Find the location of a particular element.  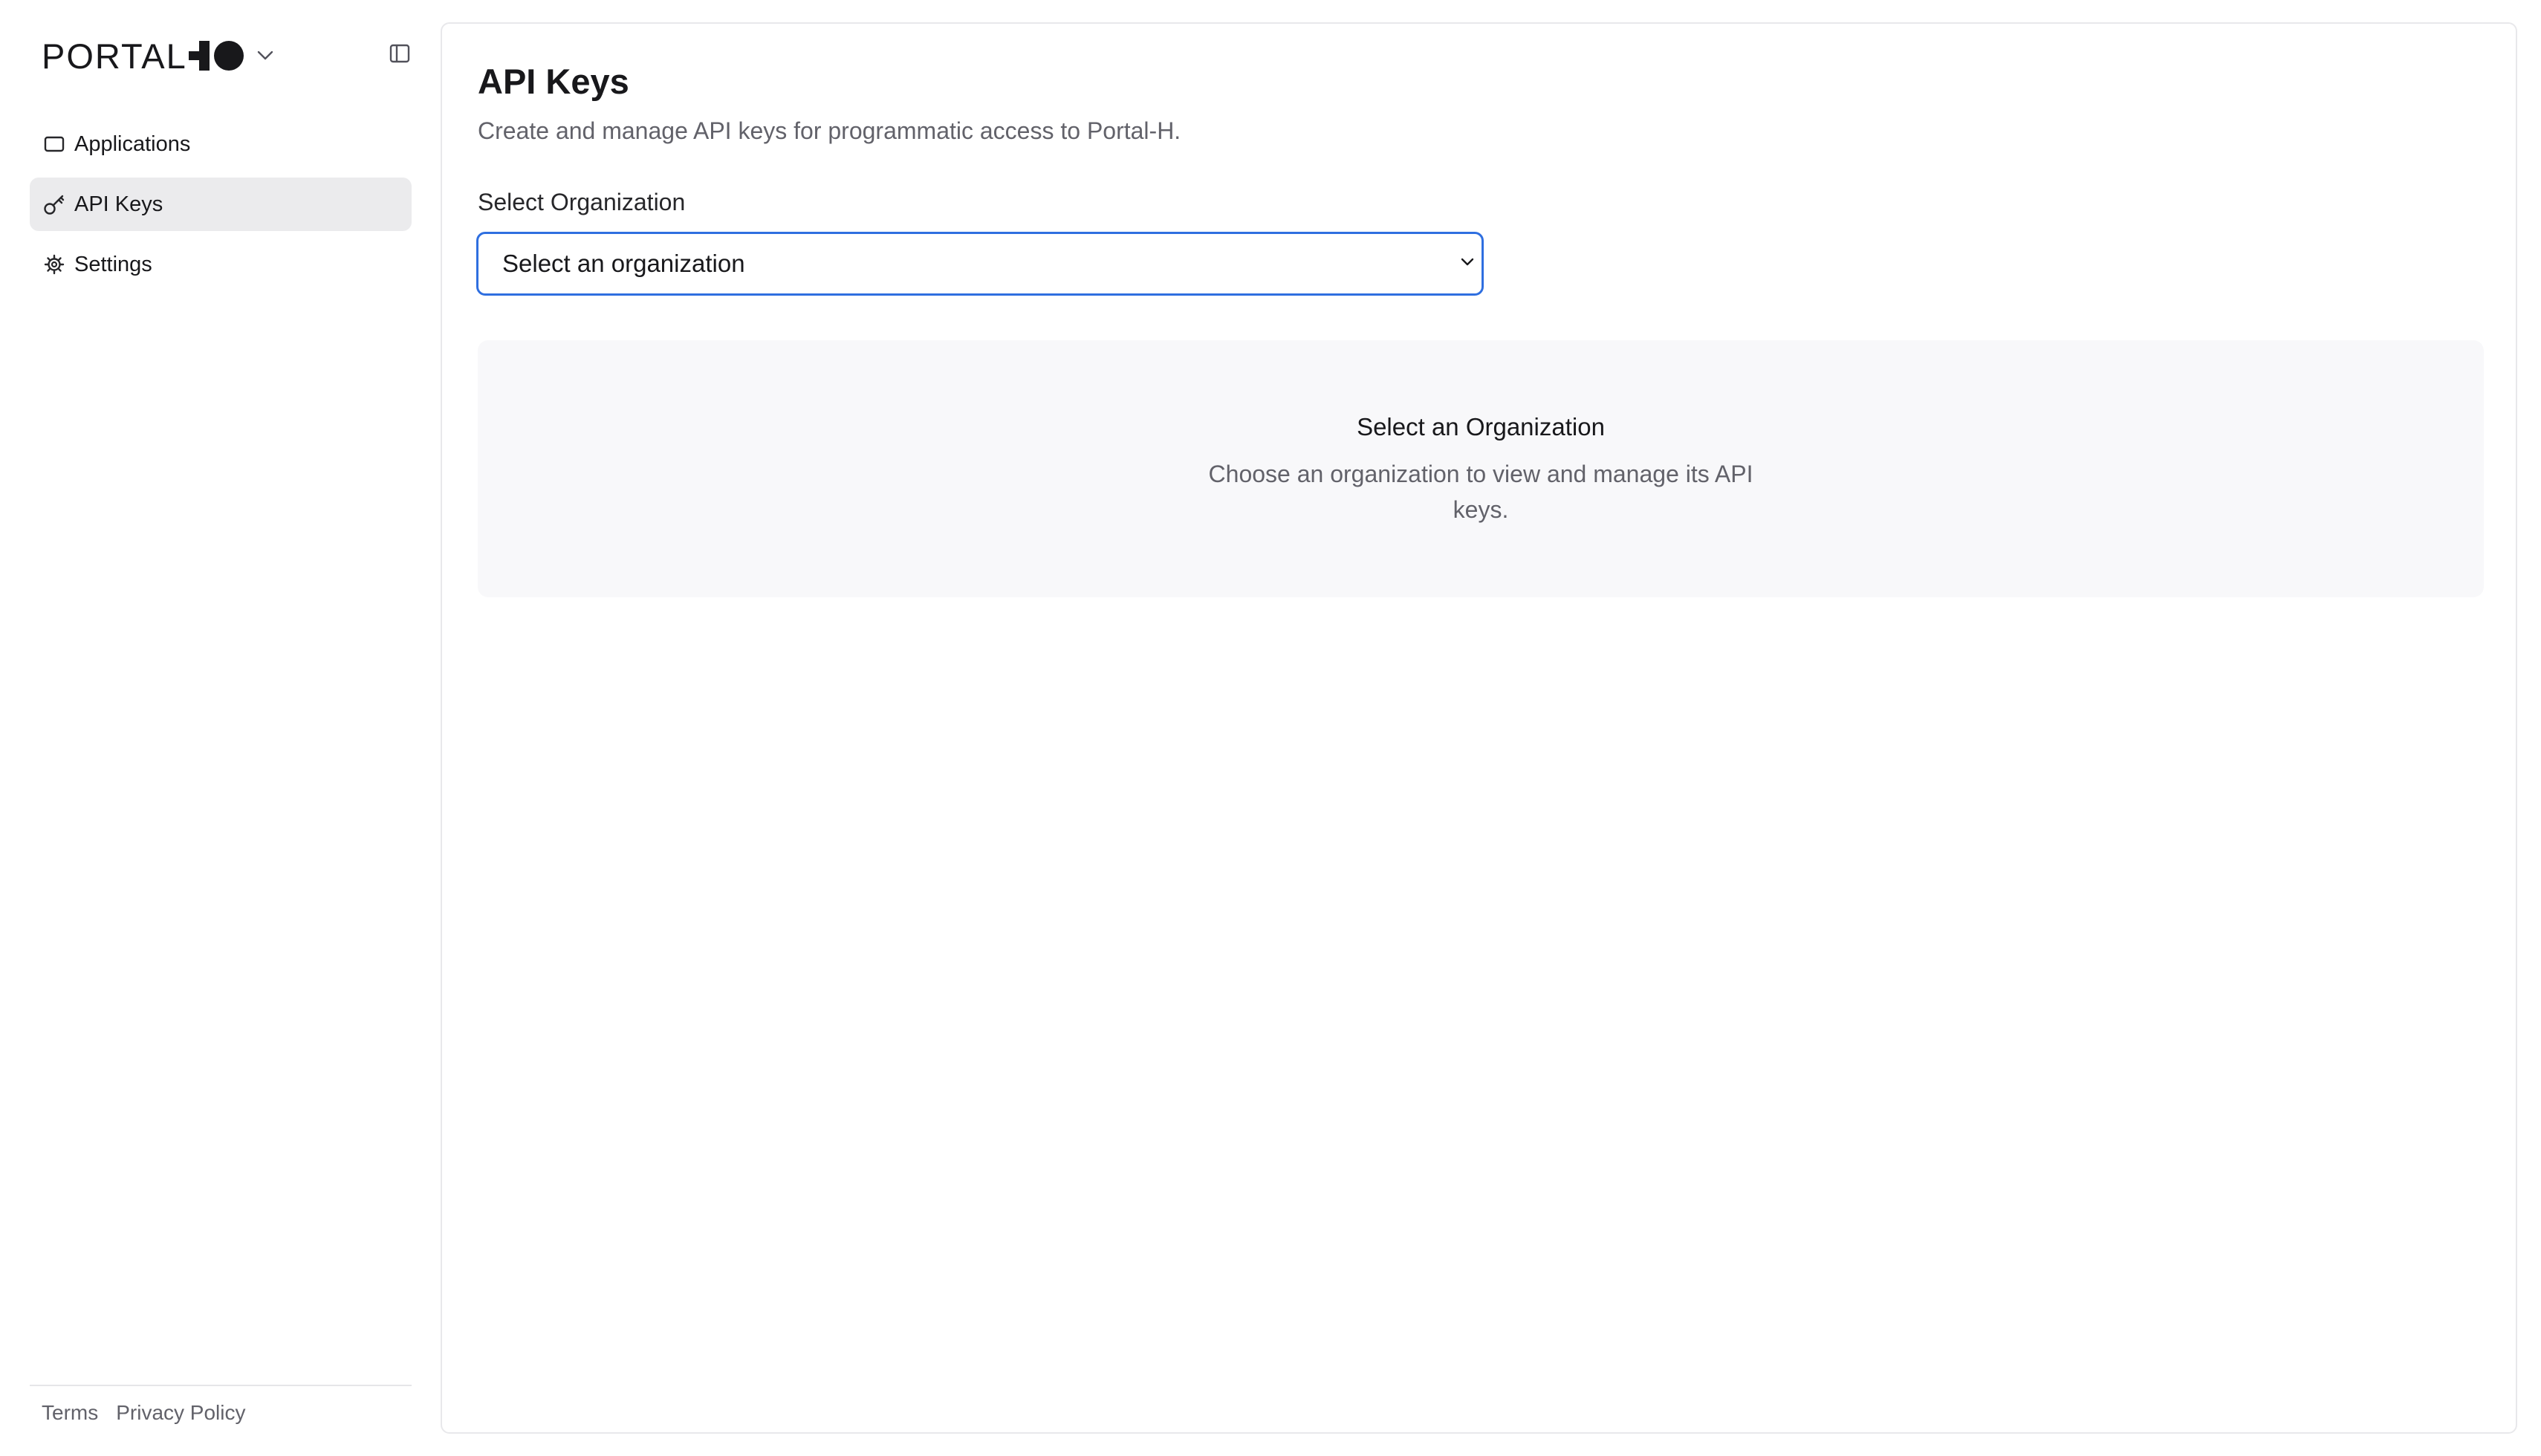

sidebar-item-label: Applications is located at coordinates (132, 143).